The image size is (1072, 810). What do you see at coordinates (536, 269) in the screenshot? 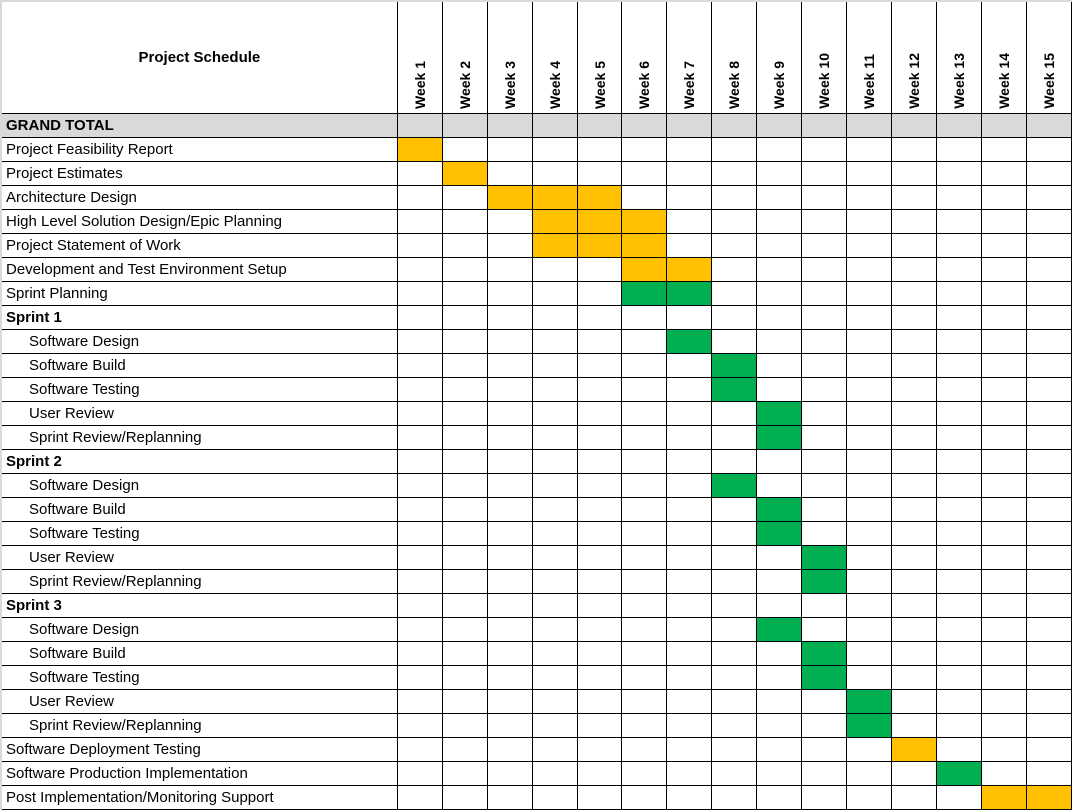
I see `task-row: Development and Test Environment Setup` at bounding box center [536, 269].